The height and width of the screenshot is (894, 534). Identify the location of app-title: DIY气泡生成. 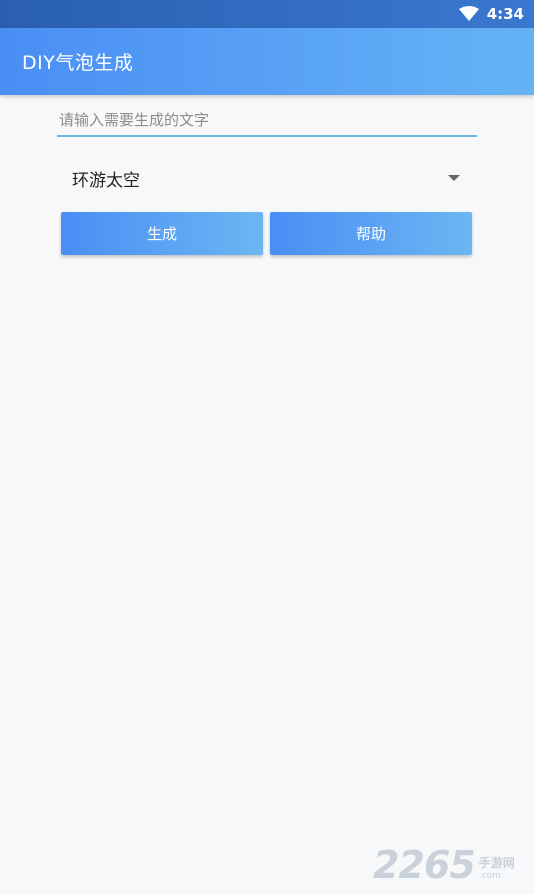
(78, 63).